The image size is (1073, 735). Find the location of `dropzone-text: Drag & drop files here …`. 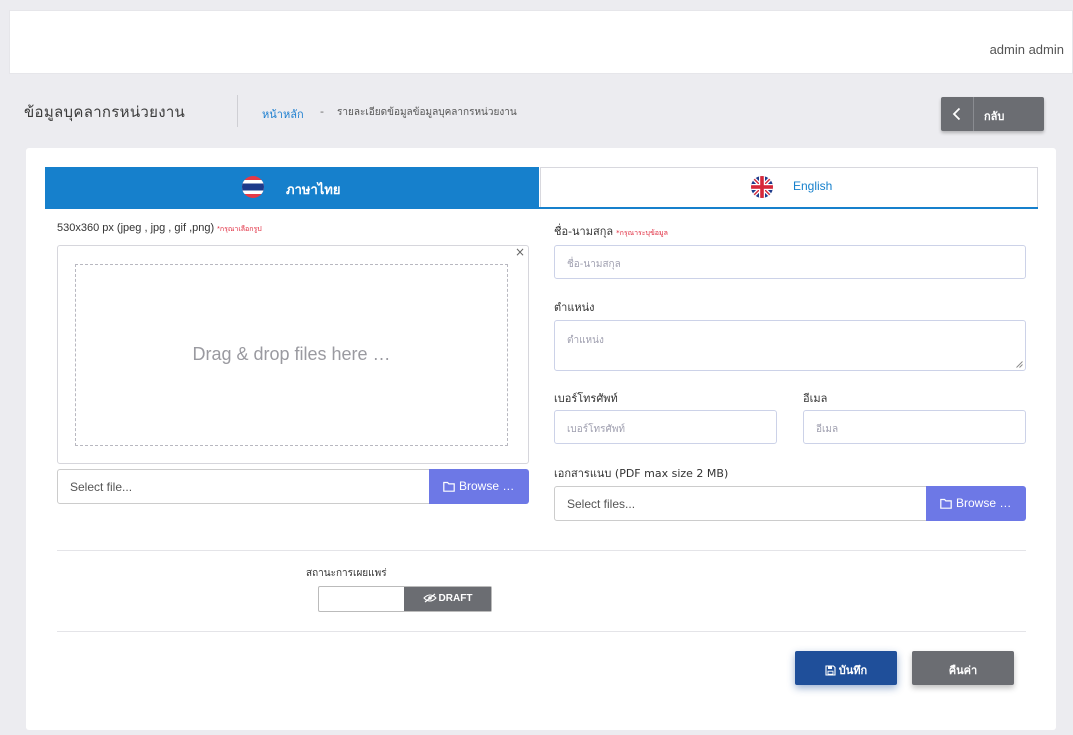

dropzone-text: Drag & drop files here … is located at coordinates (291, 354).